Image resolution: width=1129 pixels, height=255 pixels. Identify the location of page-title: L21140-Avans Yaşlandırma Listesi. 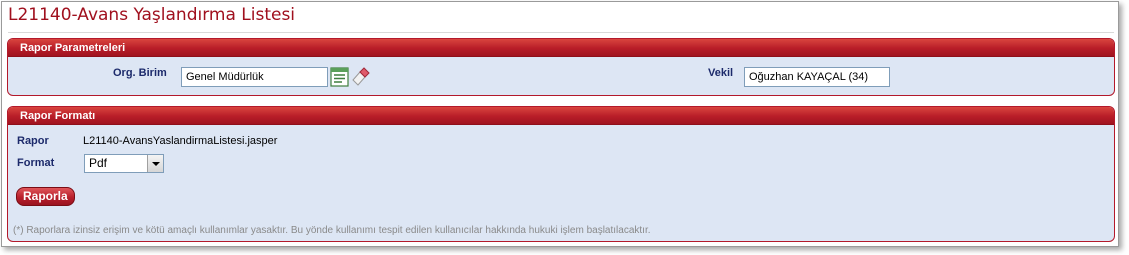
(152, 15).